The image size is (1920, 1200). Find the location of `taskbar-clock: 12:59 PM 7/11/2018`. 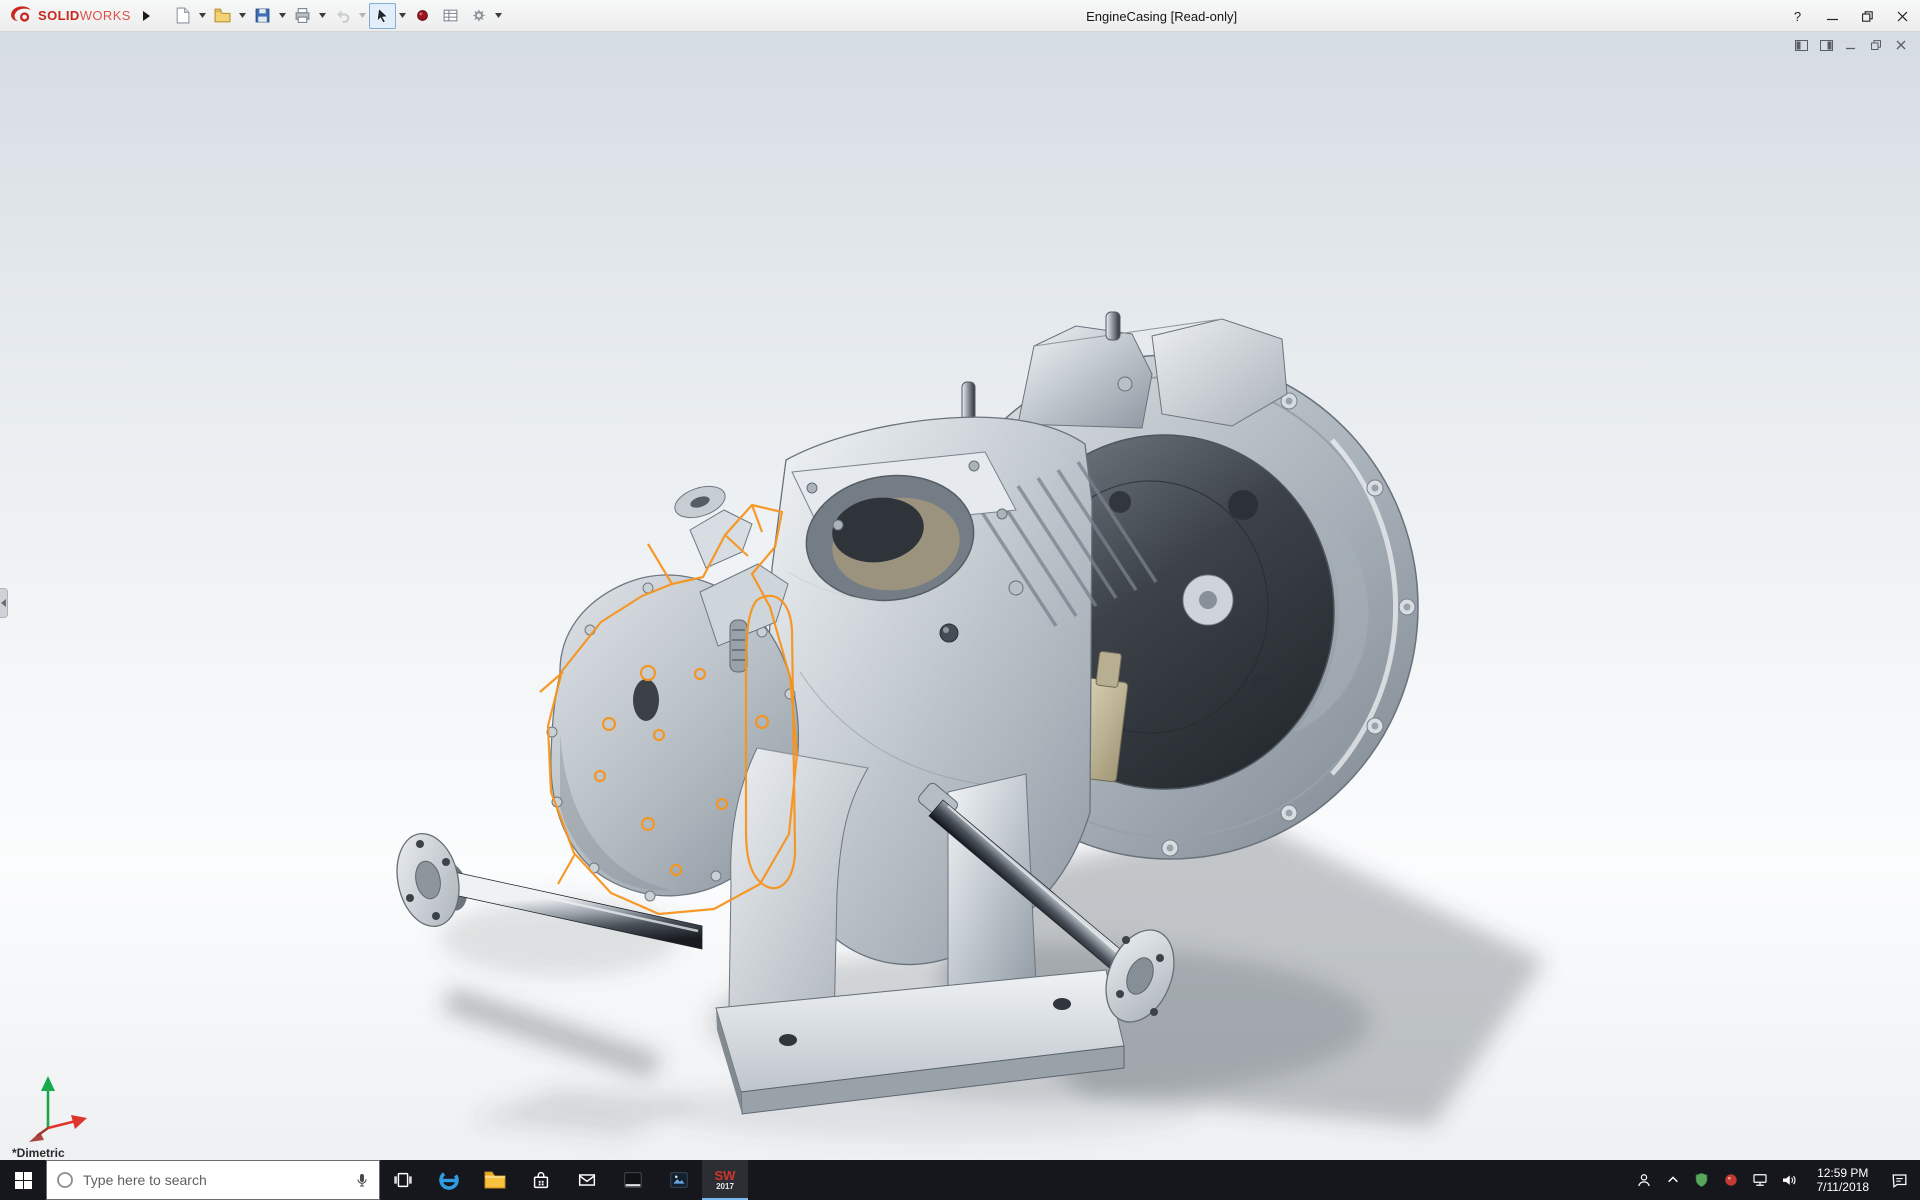

taskbar-clock: 12:59 PM 7/11/2018 is located at coordinates (1843, 1180).